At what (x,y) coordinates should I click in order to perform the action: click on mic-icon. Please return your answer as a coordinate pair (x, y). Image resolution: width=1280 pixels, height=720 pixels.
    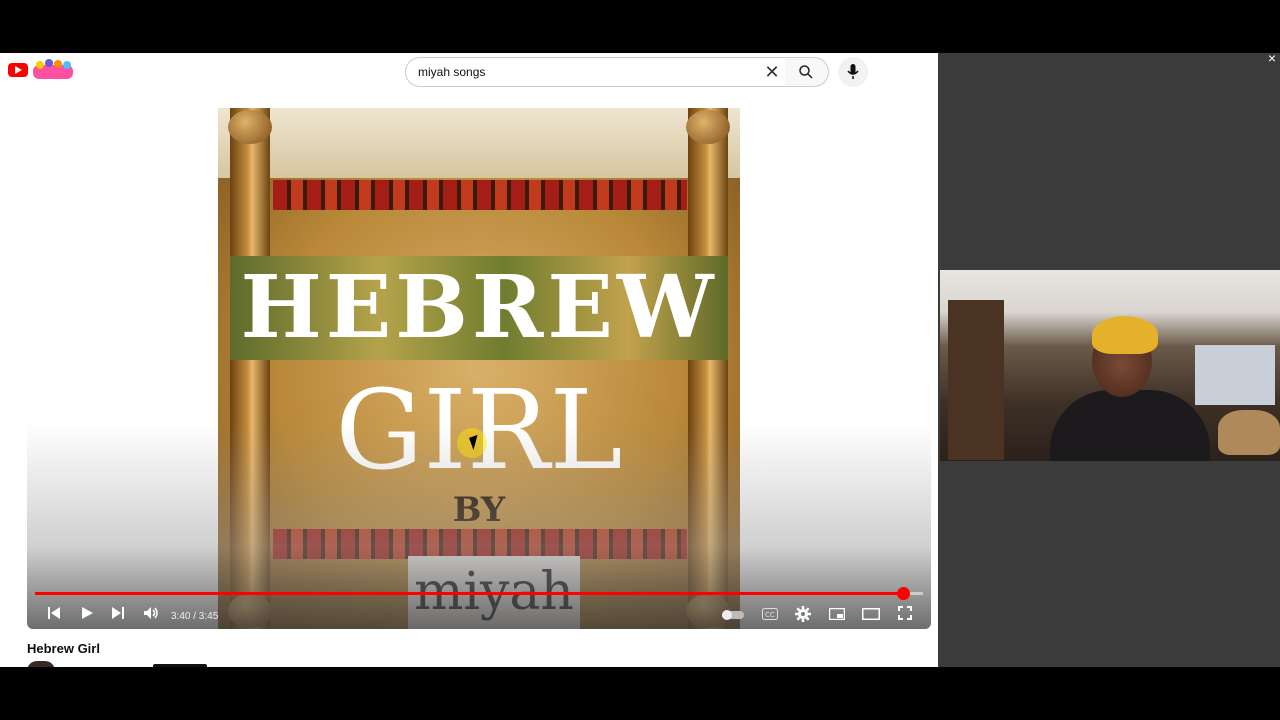
    Looking at the image, I should click on (853, 71).